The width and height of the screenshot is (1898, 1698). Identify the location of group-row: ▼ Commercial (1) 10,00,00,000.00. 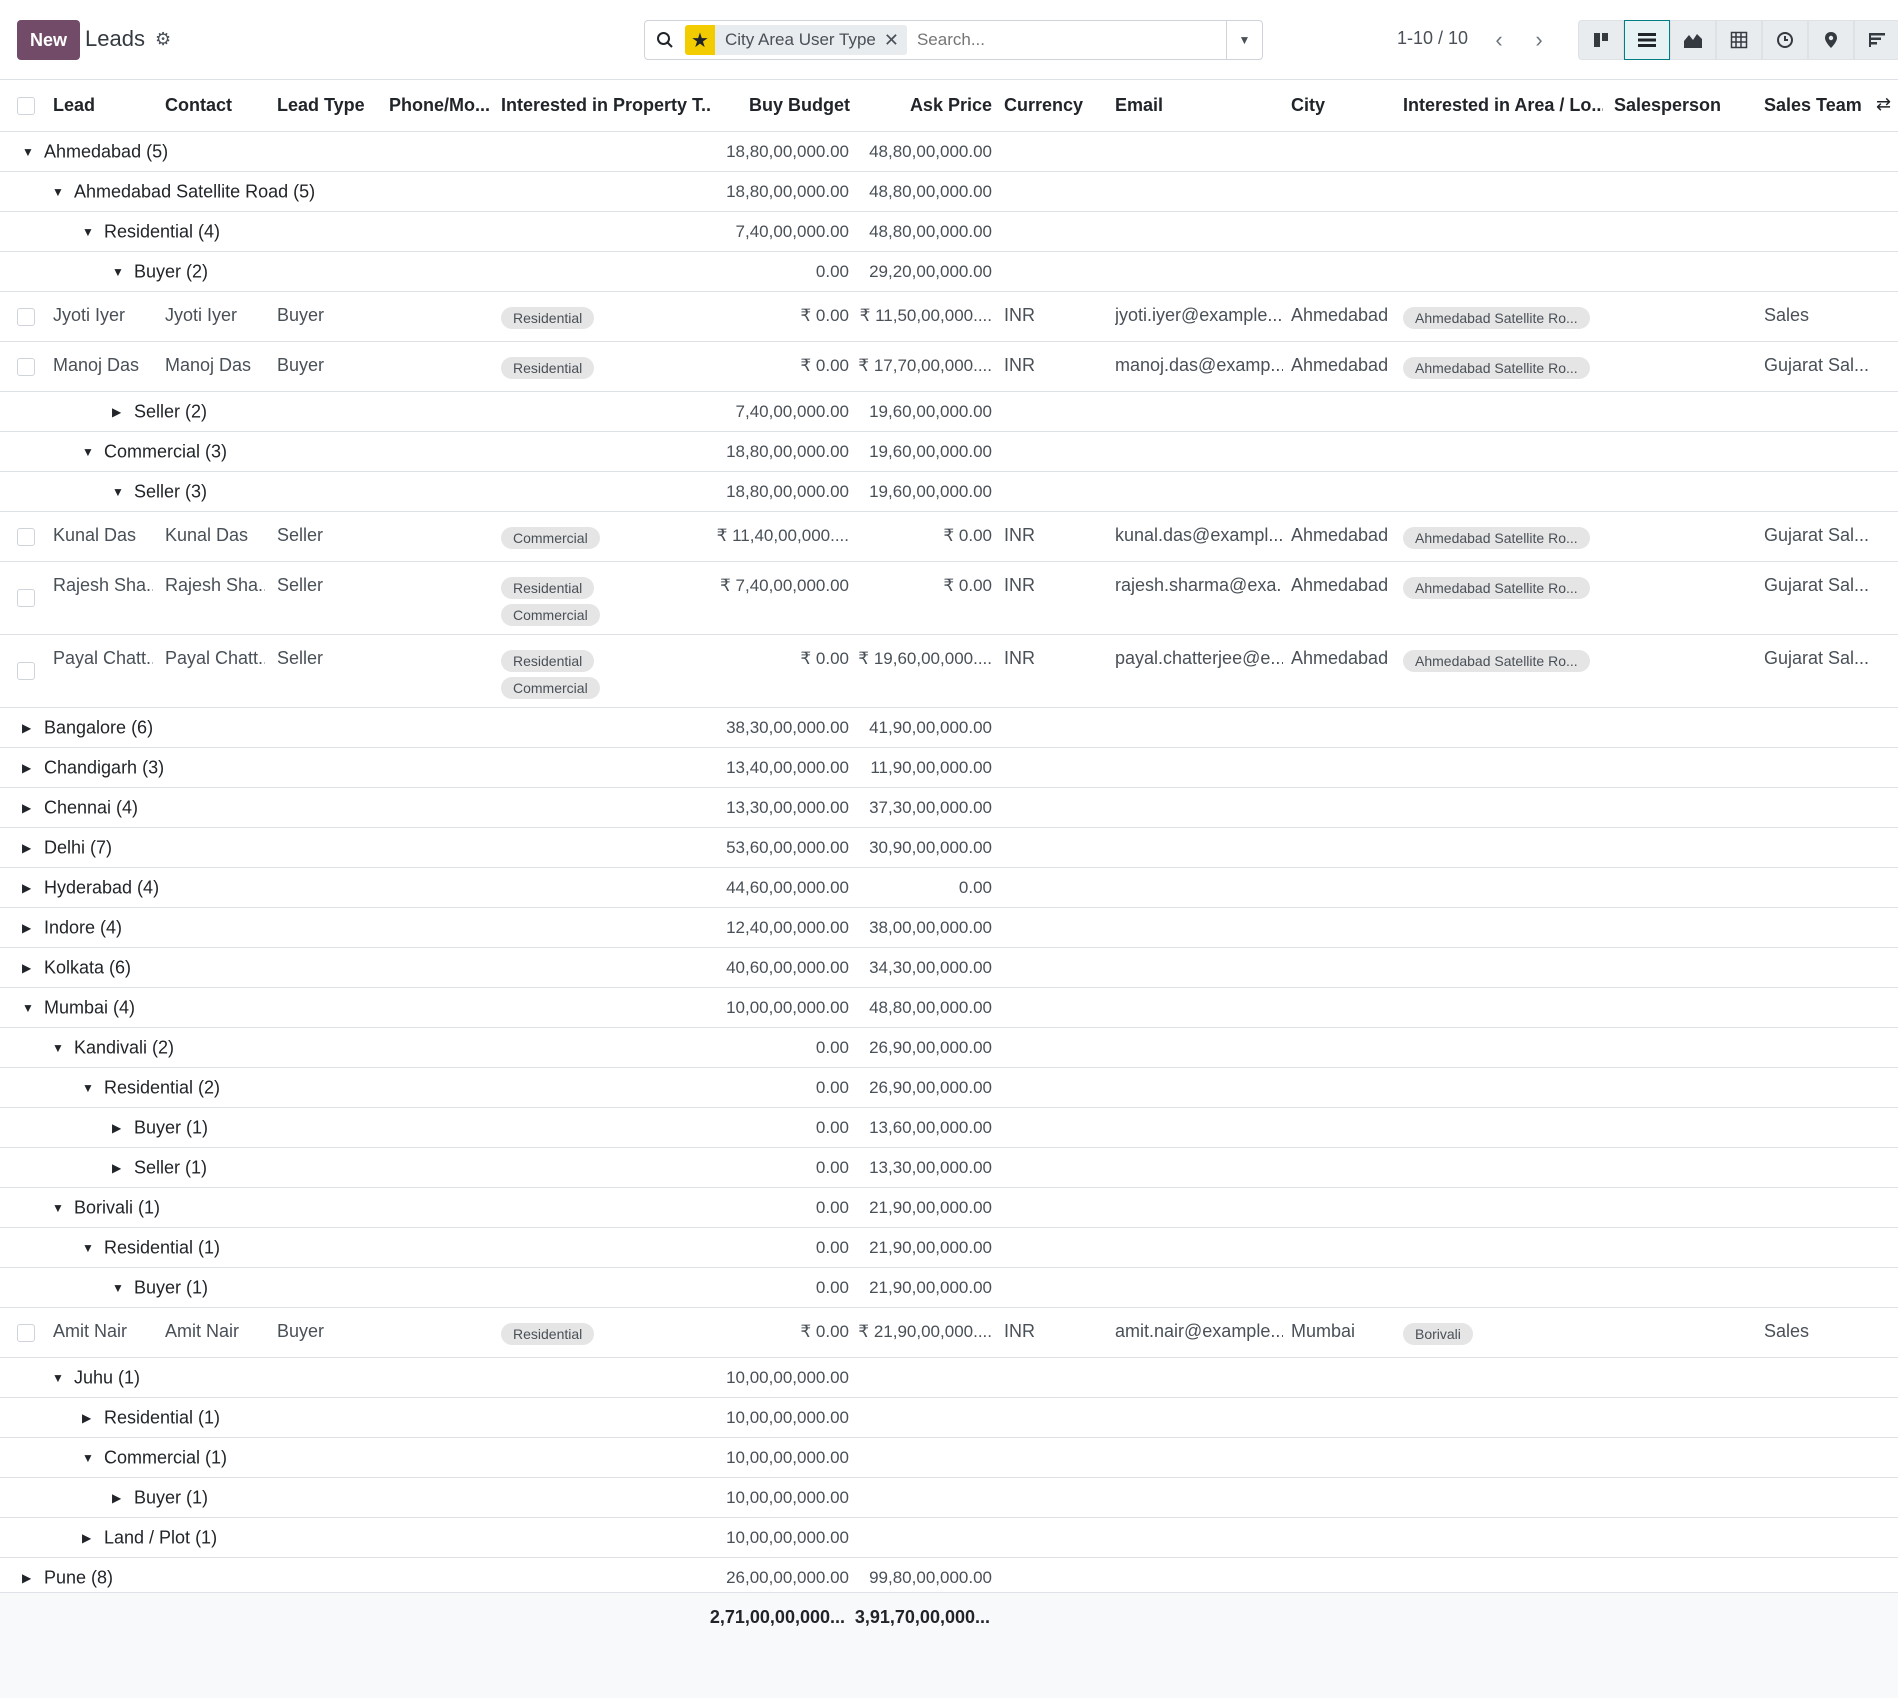
(949, 1458).